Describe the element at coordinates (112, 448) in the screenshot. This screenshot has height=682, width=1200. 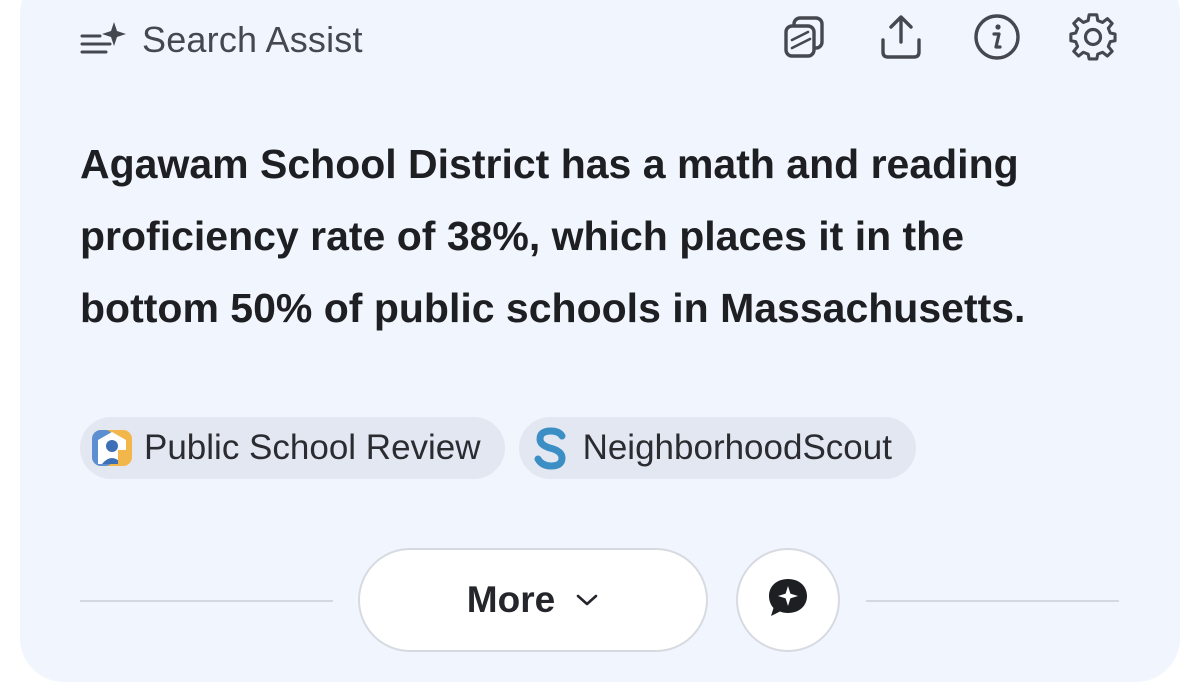
I see `public-school-review-logo` at that location.